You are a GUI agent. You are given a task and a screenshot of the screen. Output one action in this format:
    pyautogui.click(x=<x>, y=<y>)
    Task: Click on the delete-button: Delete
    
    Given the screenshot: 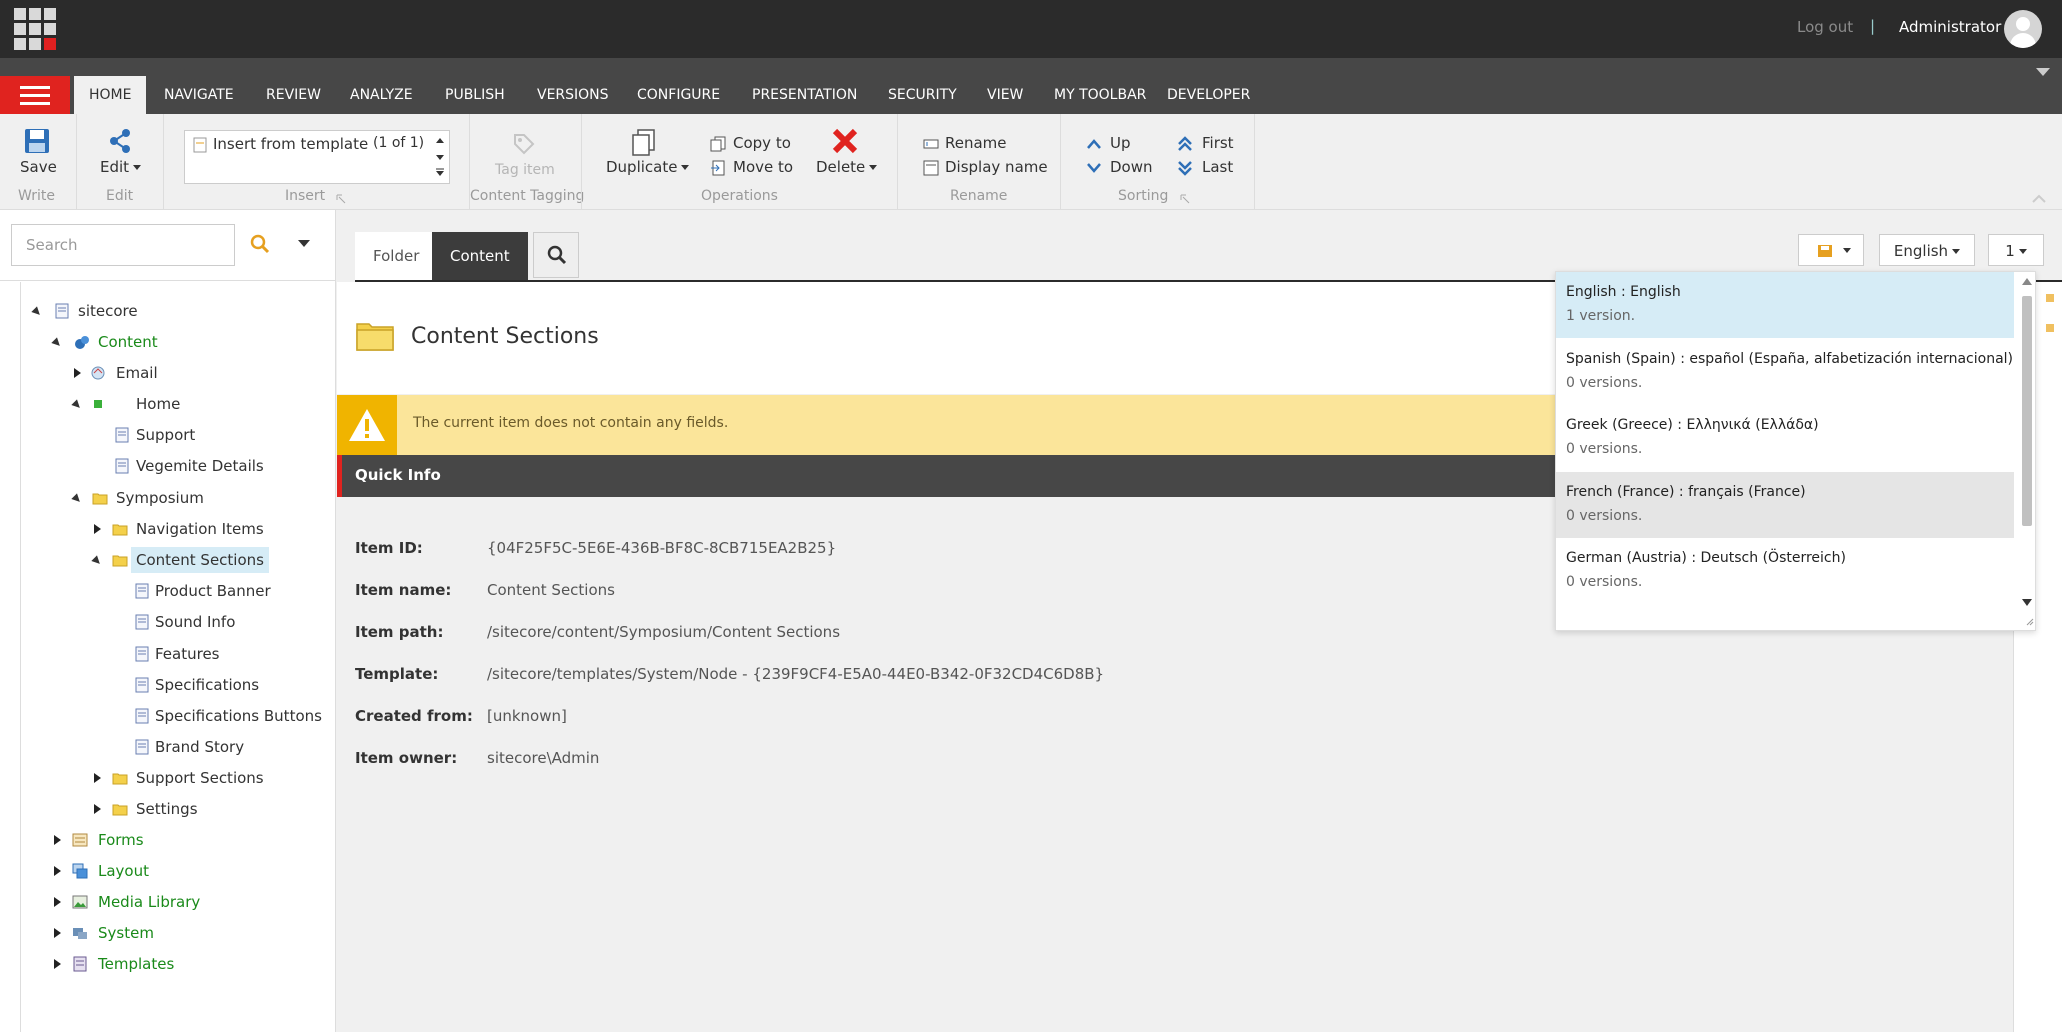 What is the action you would take?
    pyautogui.click(x=846, y=153)
    